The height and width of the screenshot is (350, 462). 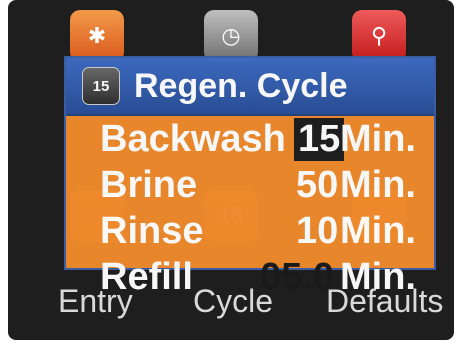 What do you see at coordinates (193, 139) in the screenshot?
I see `backwash-label: Backwash` at bounding box center [193, 139].